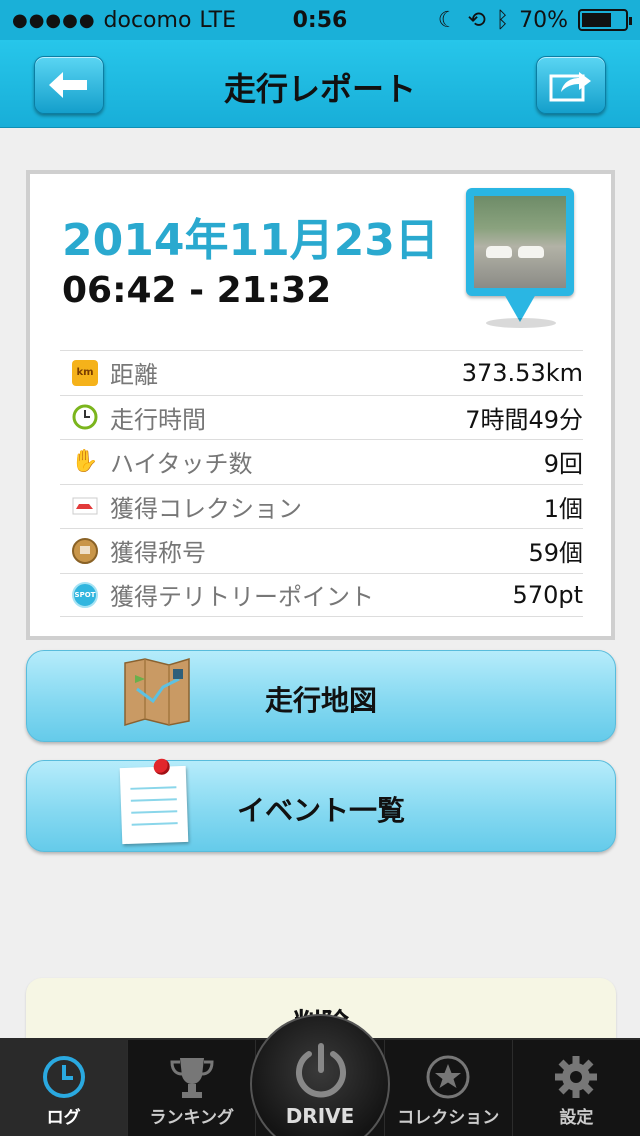  Describe the element at coordinates (321, 461) in the screenshot. I see `stat-row-high-touch: ✋ ハイタッチ数 9回` at that location.